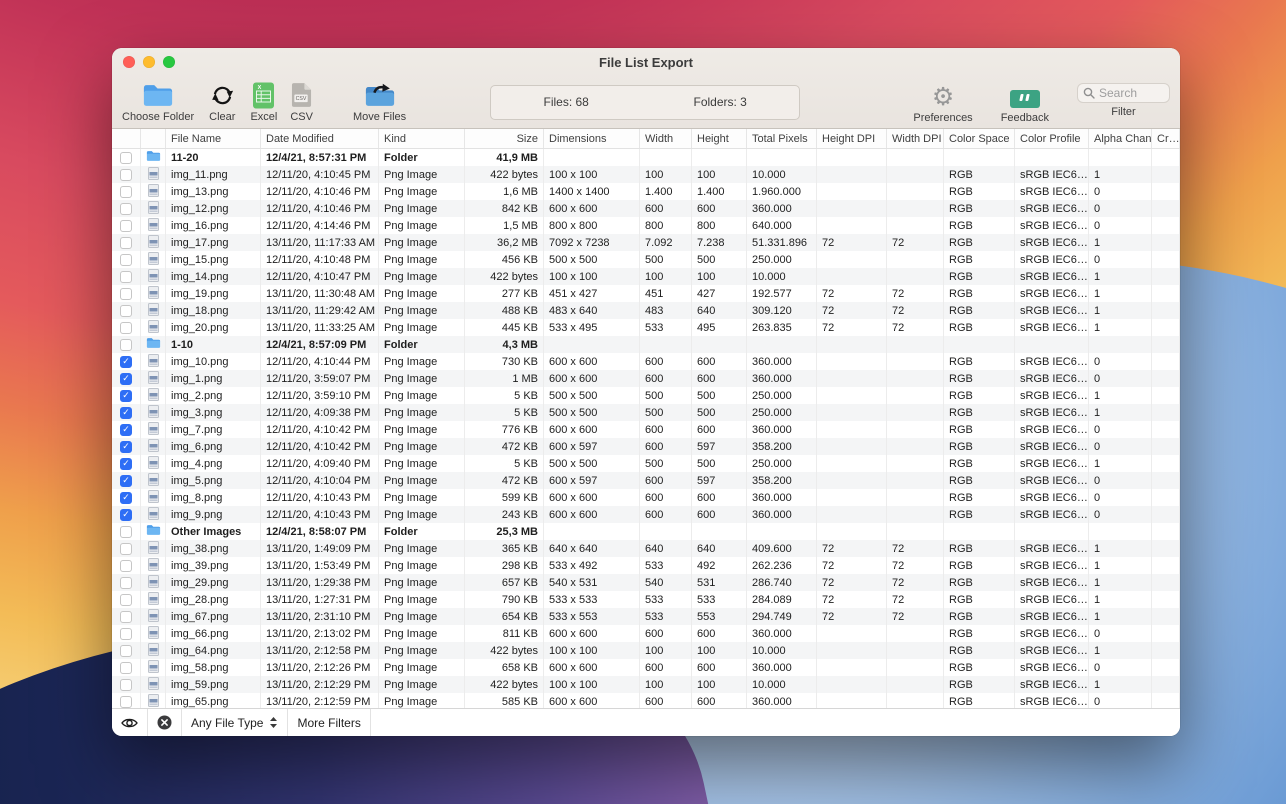 The height and width of the screenshot is (804, 1286). What do you see at coordinates (666, 138) in the screenshot?
I see `column-header-width: Width` at bounding box center [666, 138].